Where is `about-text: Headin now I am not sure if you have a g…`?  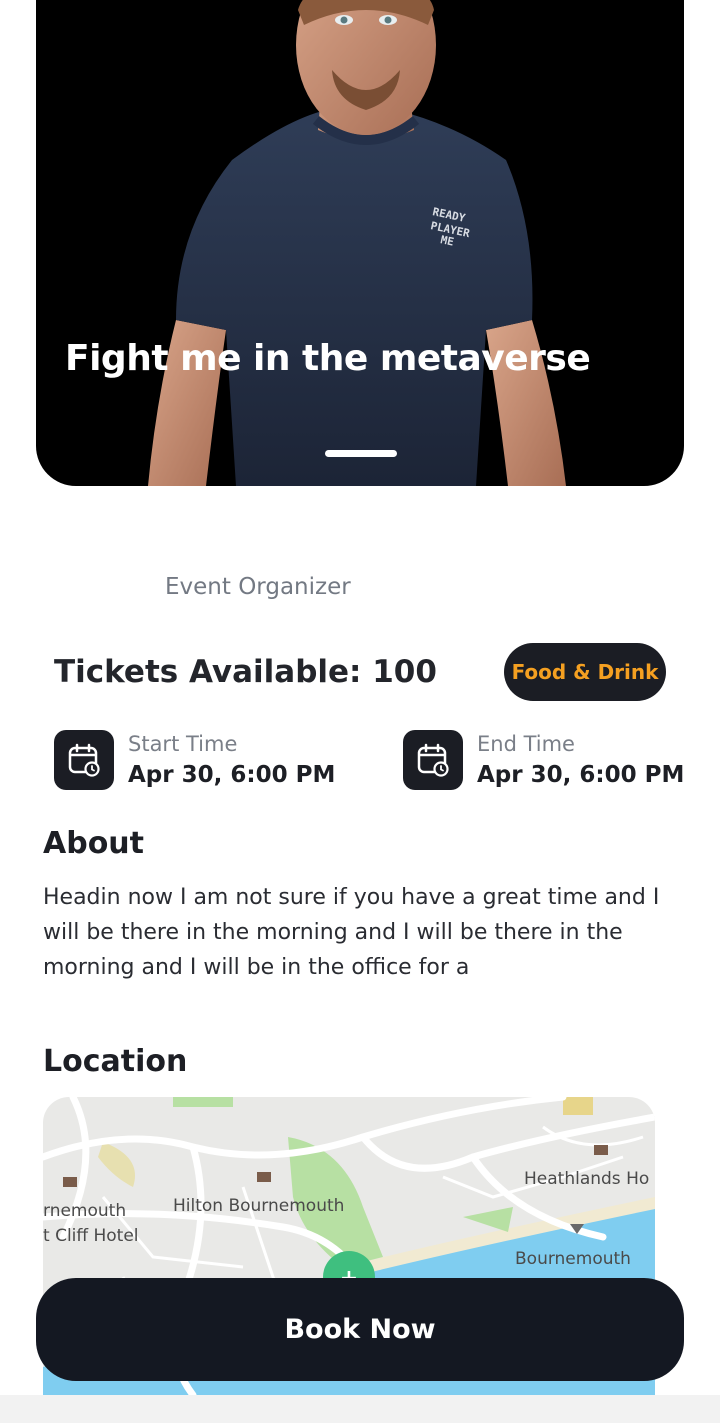
about-text: Headin now I am not sure if you have a g… is located at coordinates (351, 932).